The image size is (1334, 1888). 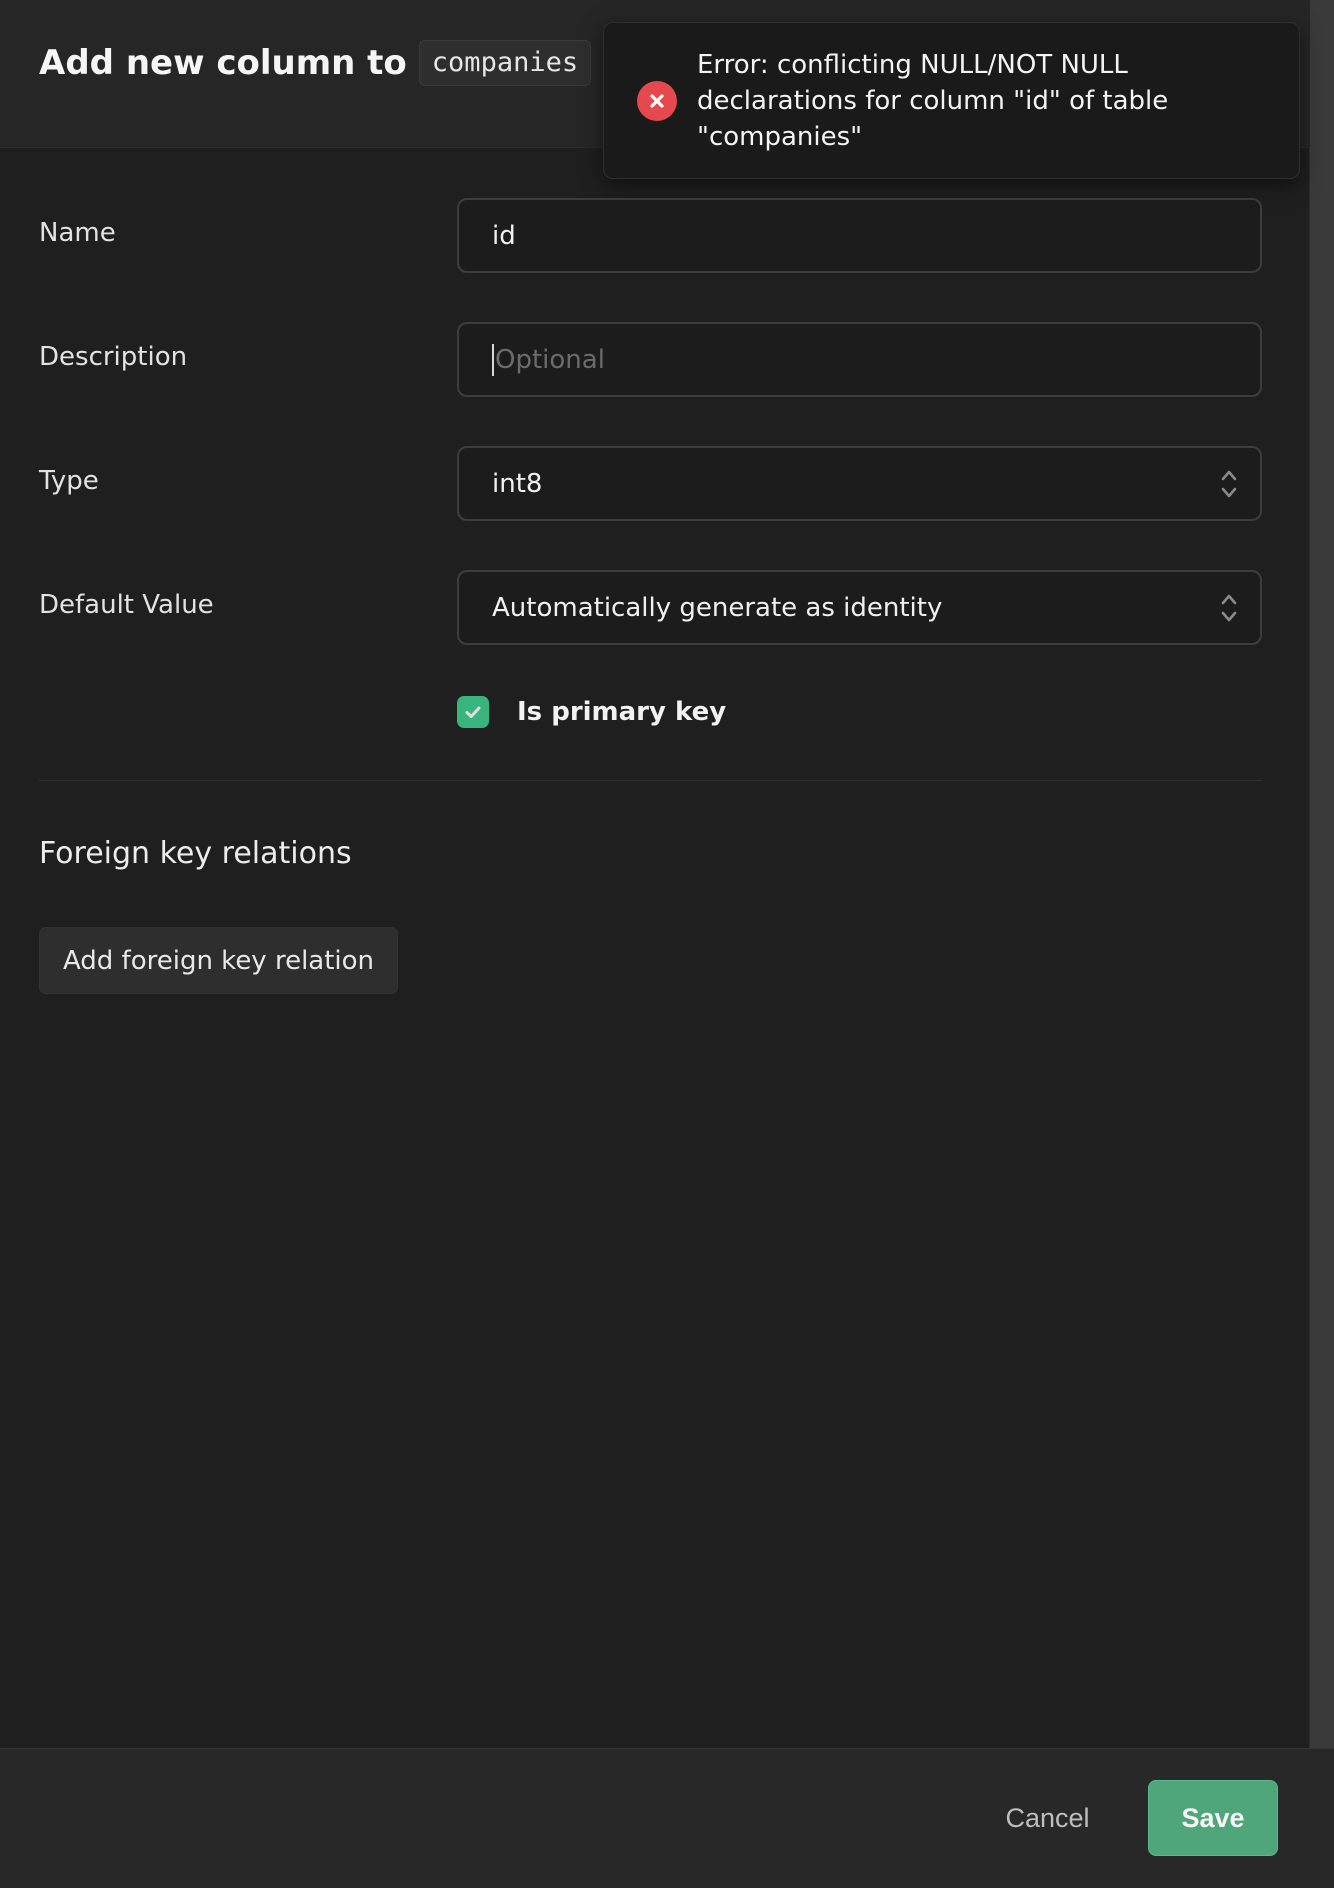 I want to click on default-value-value: Automatically generate as identity, so click(x=717, y=607).